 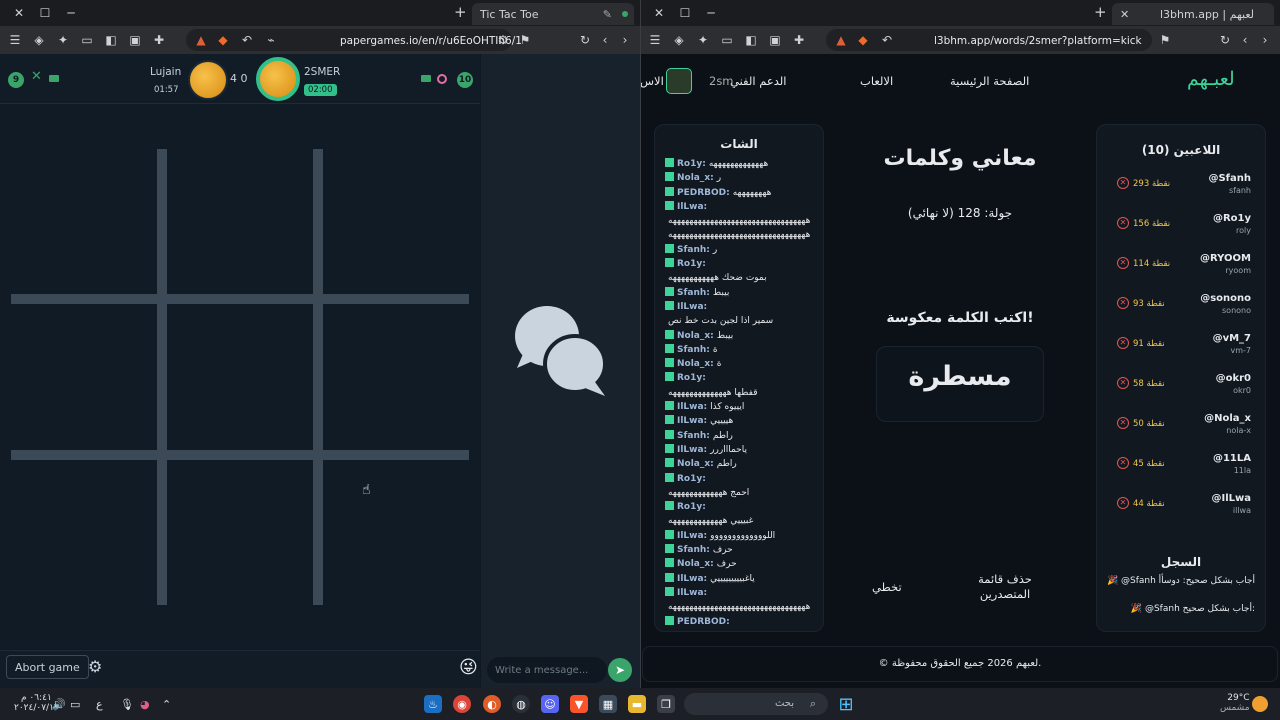 What do you see at coordinates (468, 667) in the screenshot?
I see `emoji-icon: 😜` at bounding box center [468, 667].